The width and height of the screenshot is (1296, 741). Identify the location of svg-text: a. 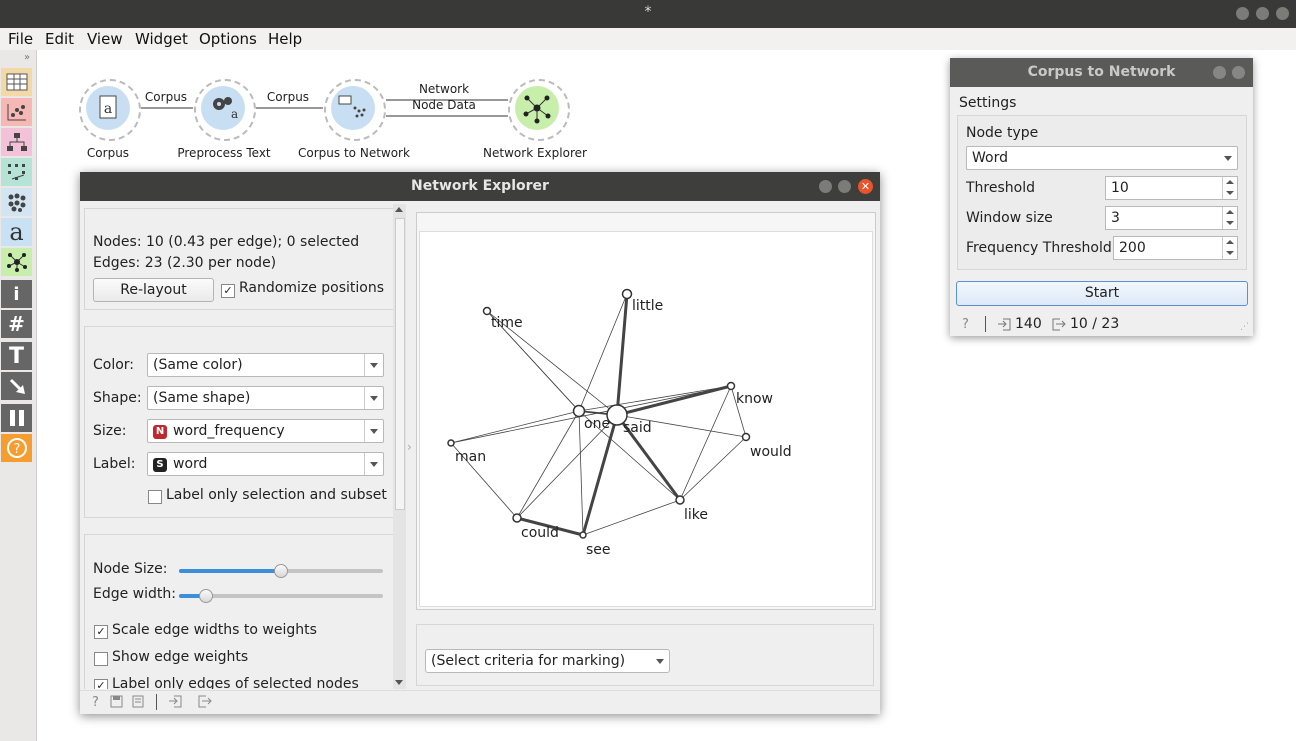
(108, 109).